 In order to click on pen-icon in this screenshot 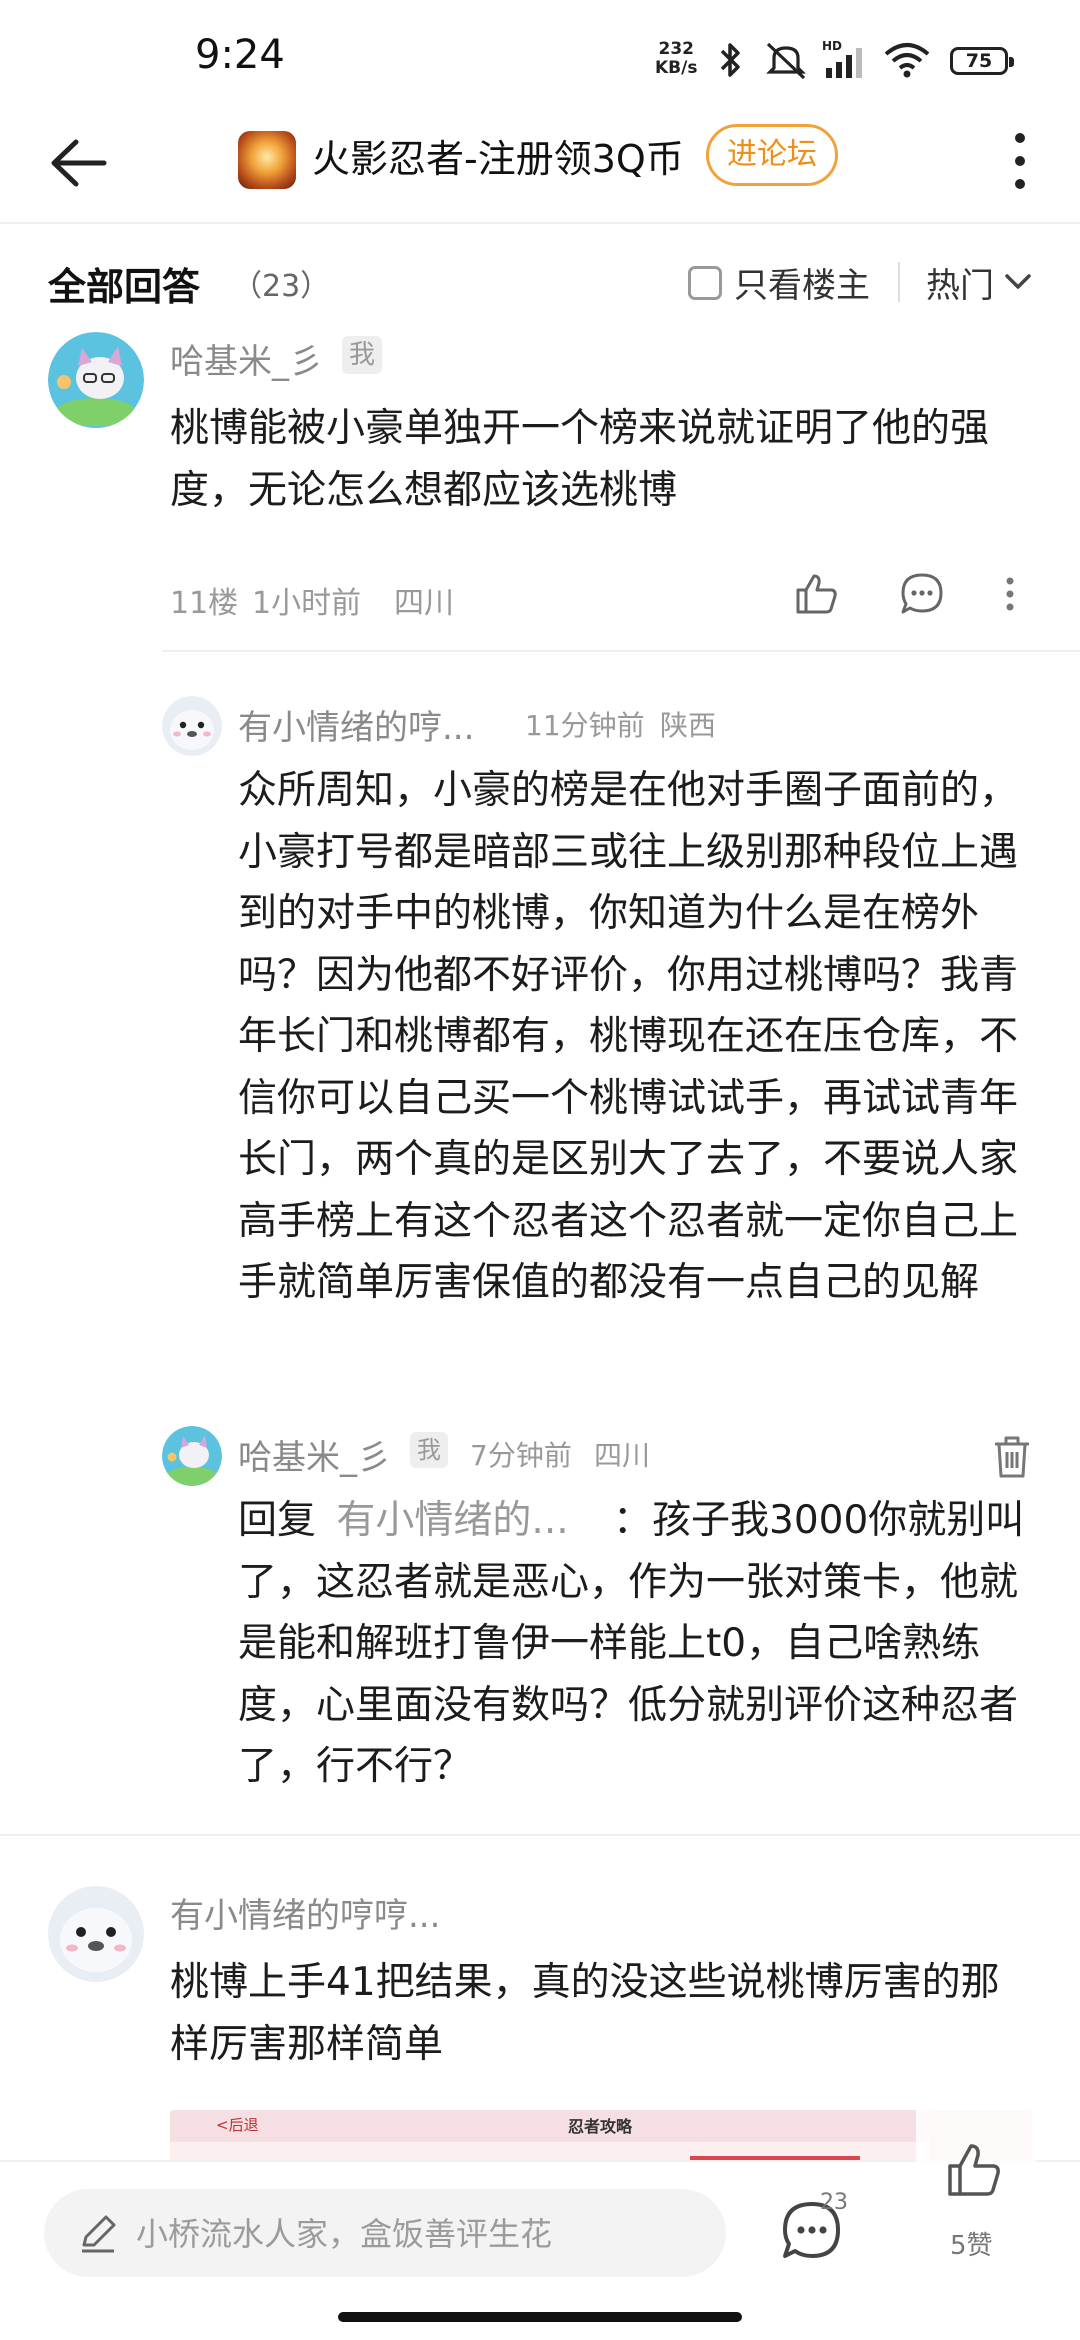, I will do `click(99, 2234)`.